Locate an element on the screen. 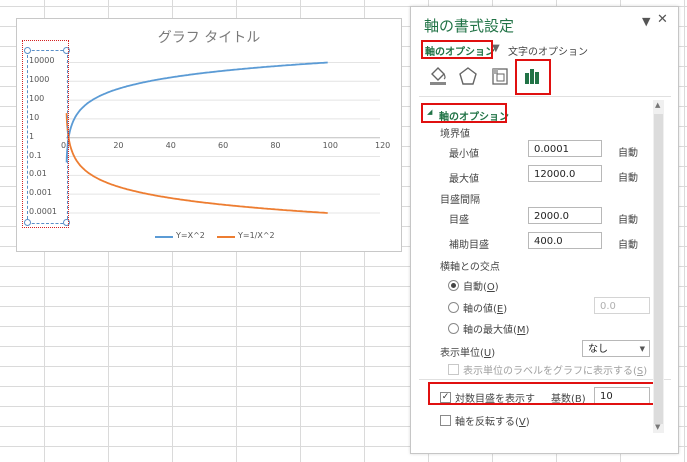 The width and height of the screenshot is (687, 462). scrollbar-thumb is located at coordinates (658, 269).